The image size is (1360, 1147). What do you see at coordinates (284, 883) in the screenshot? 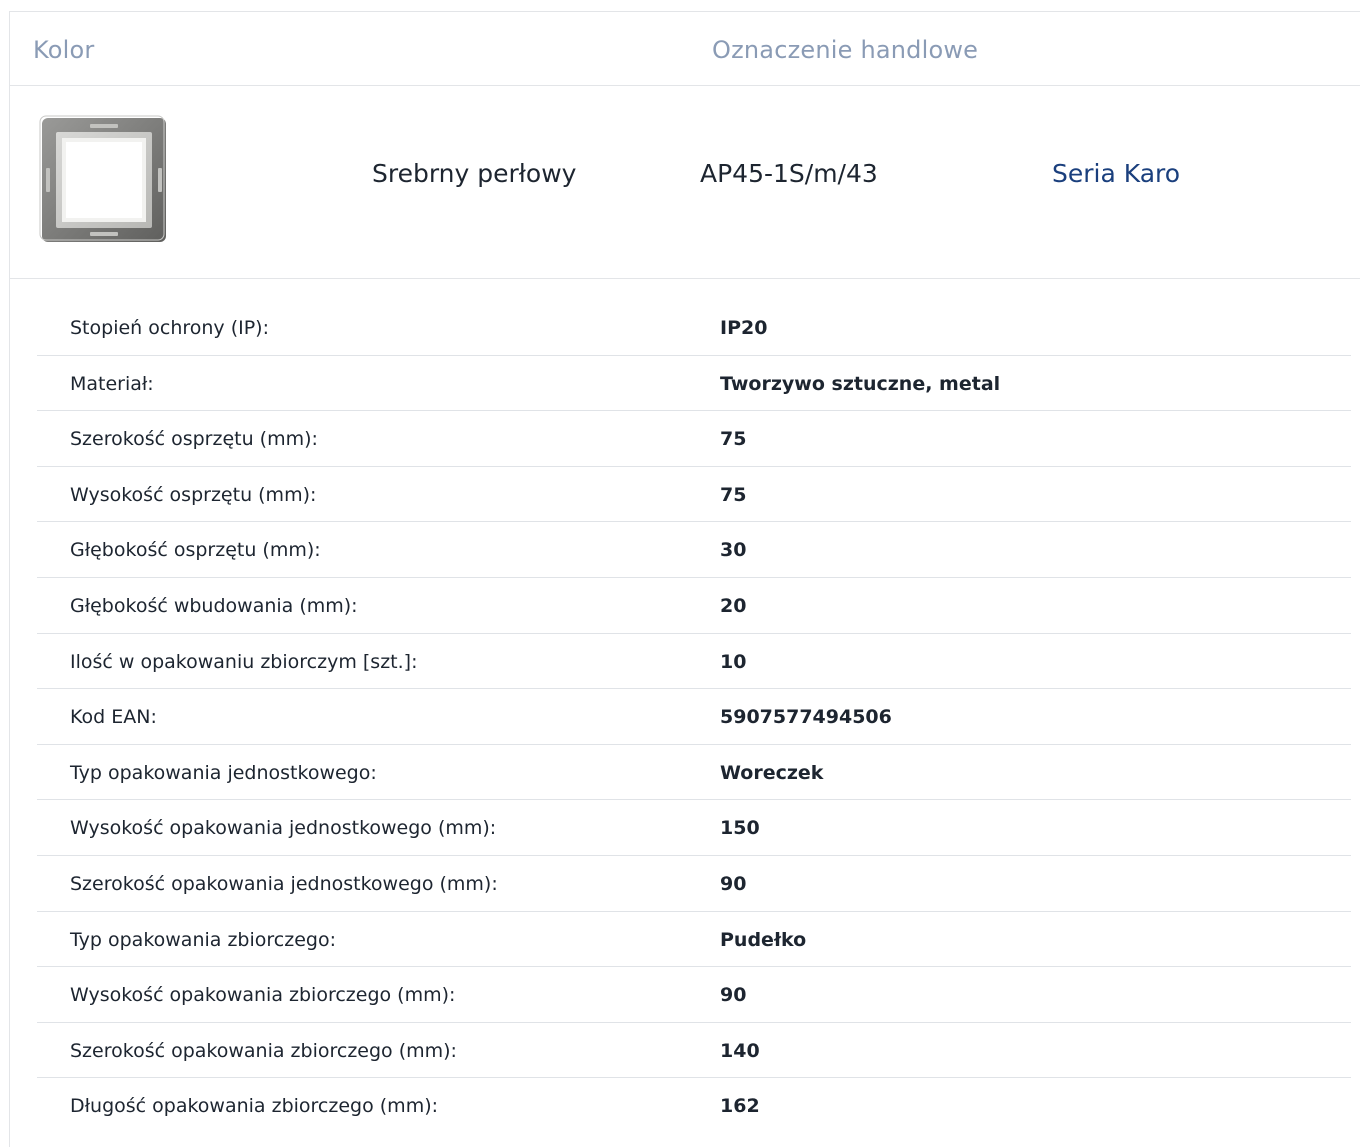
I see `spec-label: Szerokość opakowania jednostkowego (mm):` at bounding box center [284, 883].